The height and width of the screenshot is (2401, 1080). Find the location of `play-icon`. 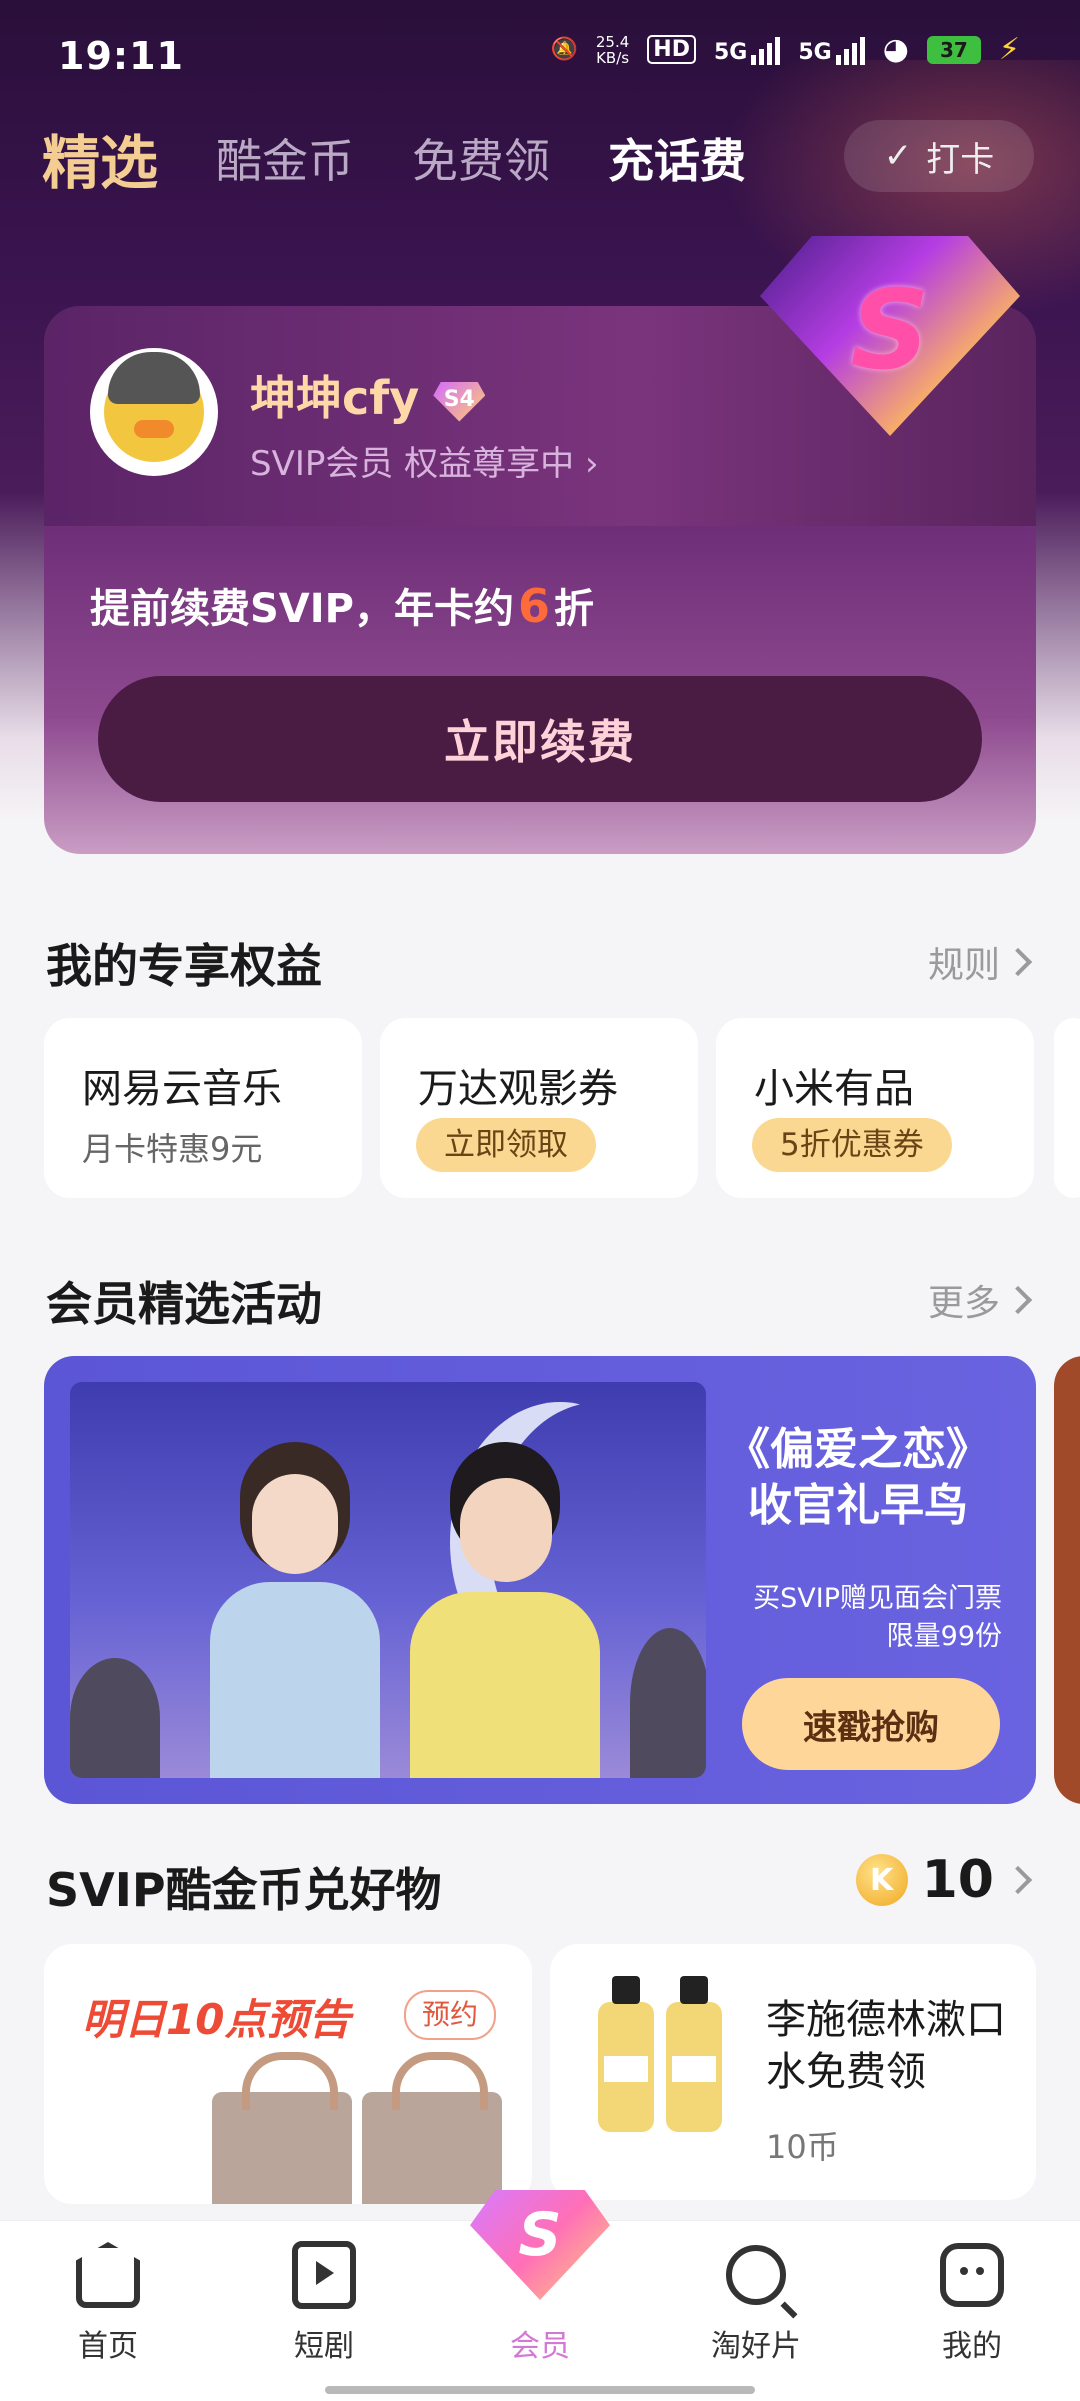

play-icon is located at coordinates (324, 2275).